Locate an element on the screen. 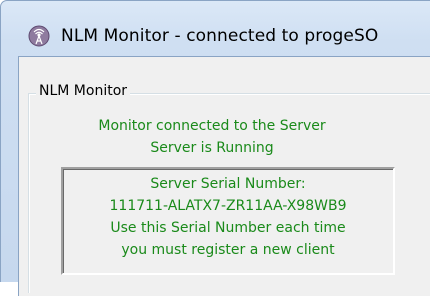 This screenshot has width=430, height=296. serial-note-line2: you must register a new client is located at coordinates (228, 250).